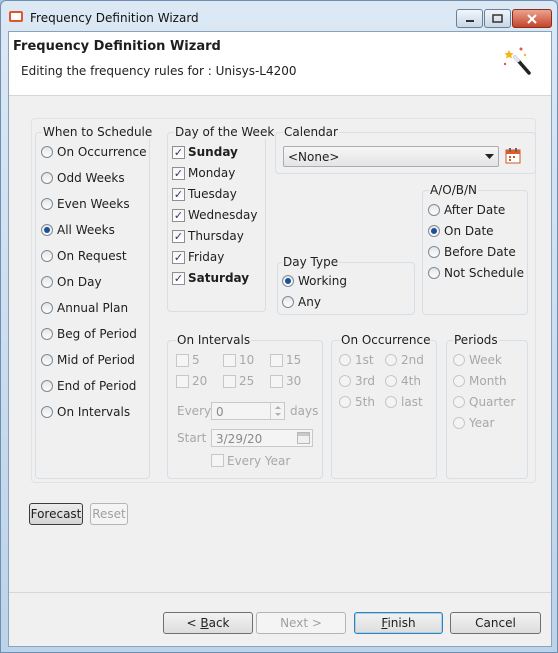  I want to click on maximize-button, so click(497, 18).